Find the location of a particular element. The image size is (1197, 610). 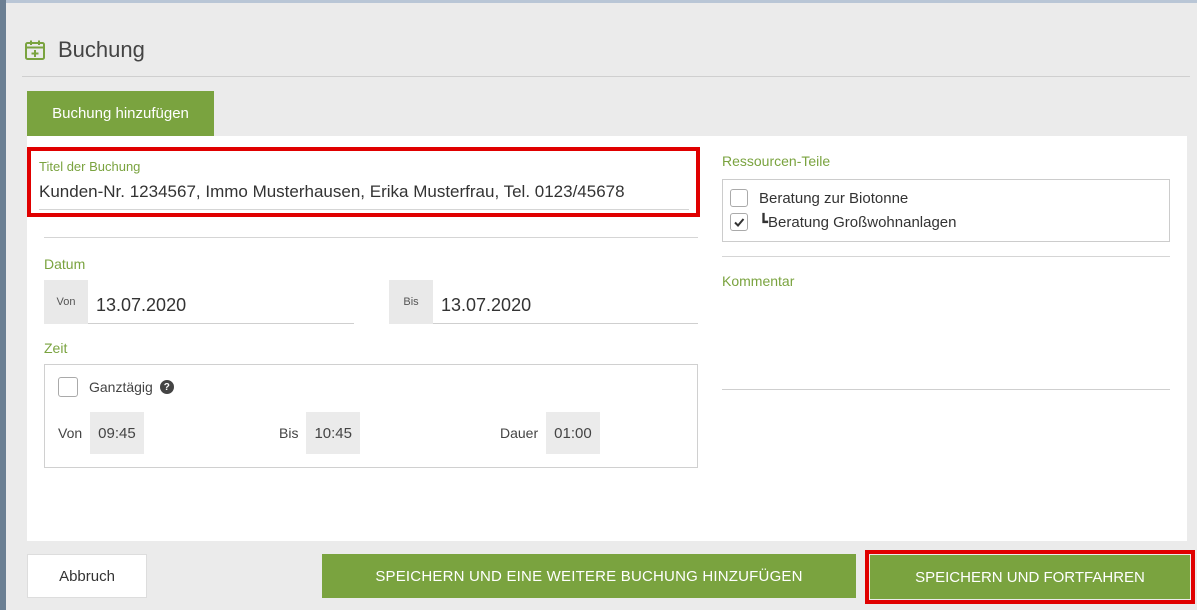

title-input-underline is located at coordinates (364, 209).